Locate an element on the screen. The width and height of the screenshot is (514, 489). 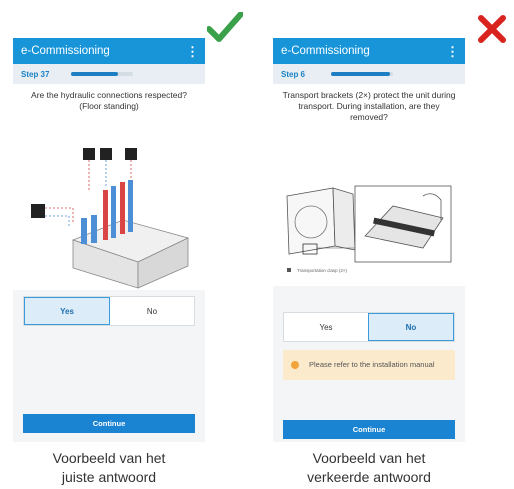
step-progress: Step 6 is located at coordinates (369, 74).